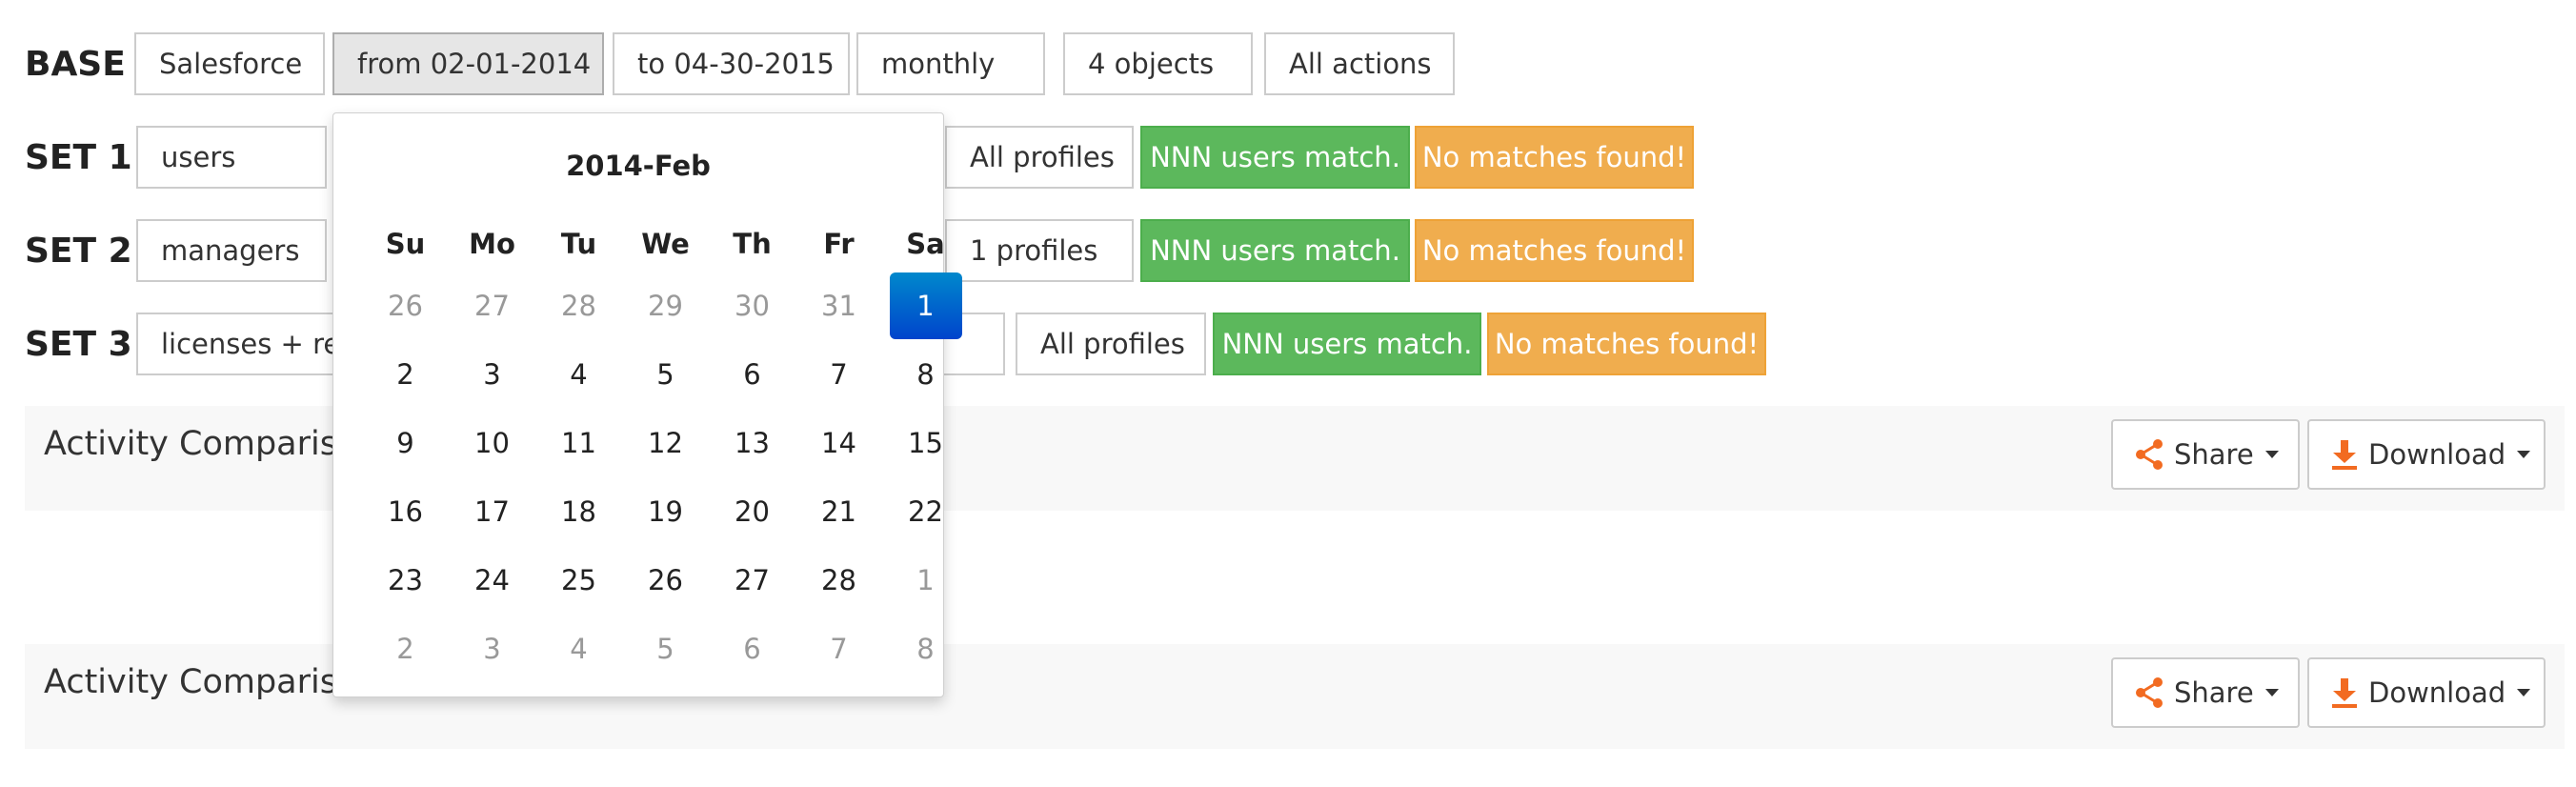 This screenshot has width=2576, height=787. Describe the element at coordinates (229, 63) in the screenshot. I see `source-select: Salesforce` at that location.